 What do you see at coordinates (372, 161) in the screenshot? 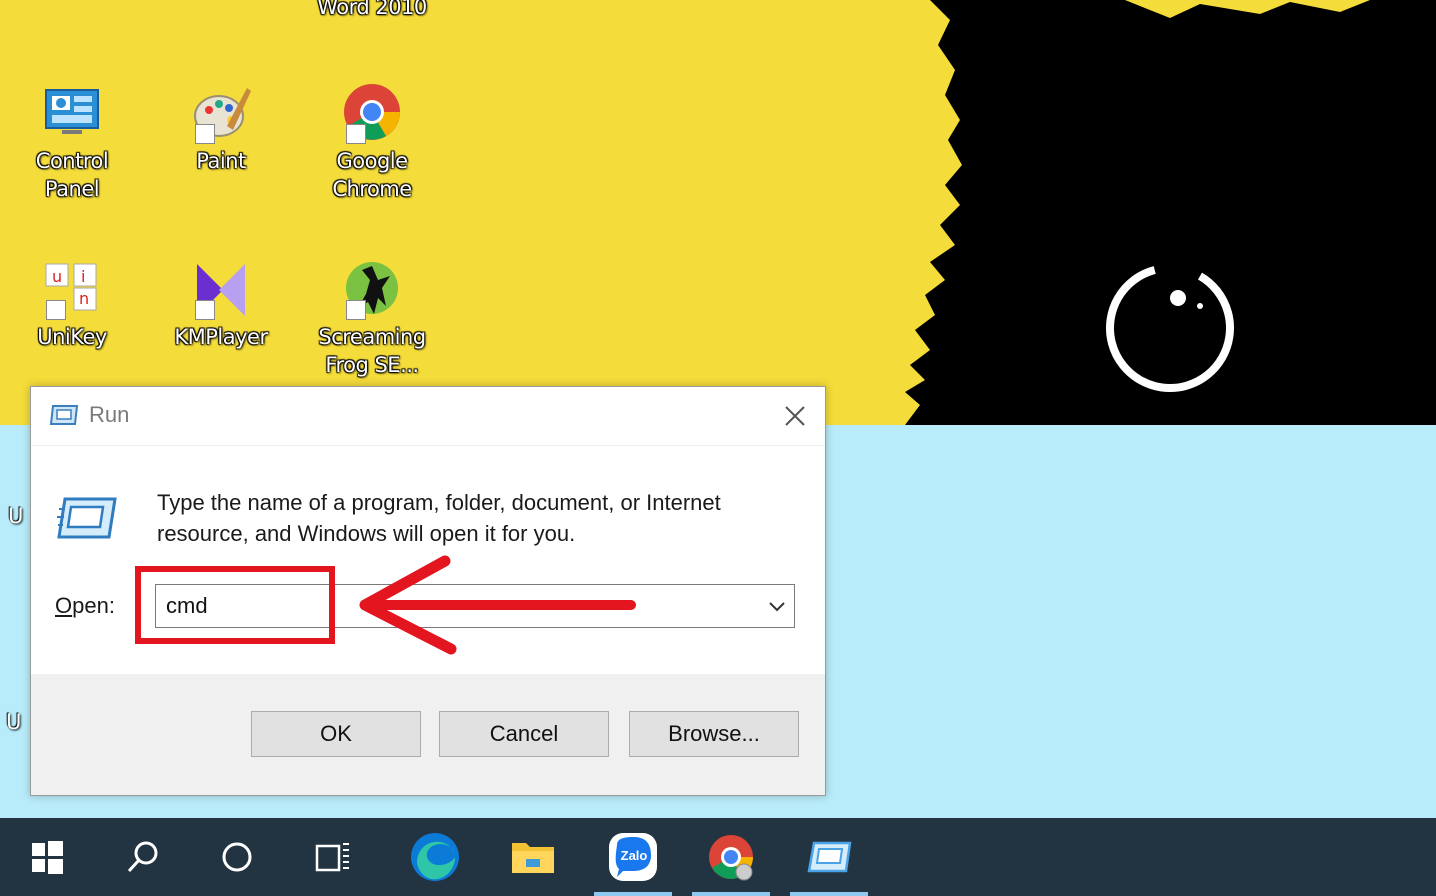
I see `desktop-icon-label: Google` at bounding box center [372, 161].